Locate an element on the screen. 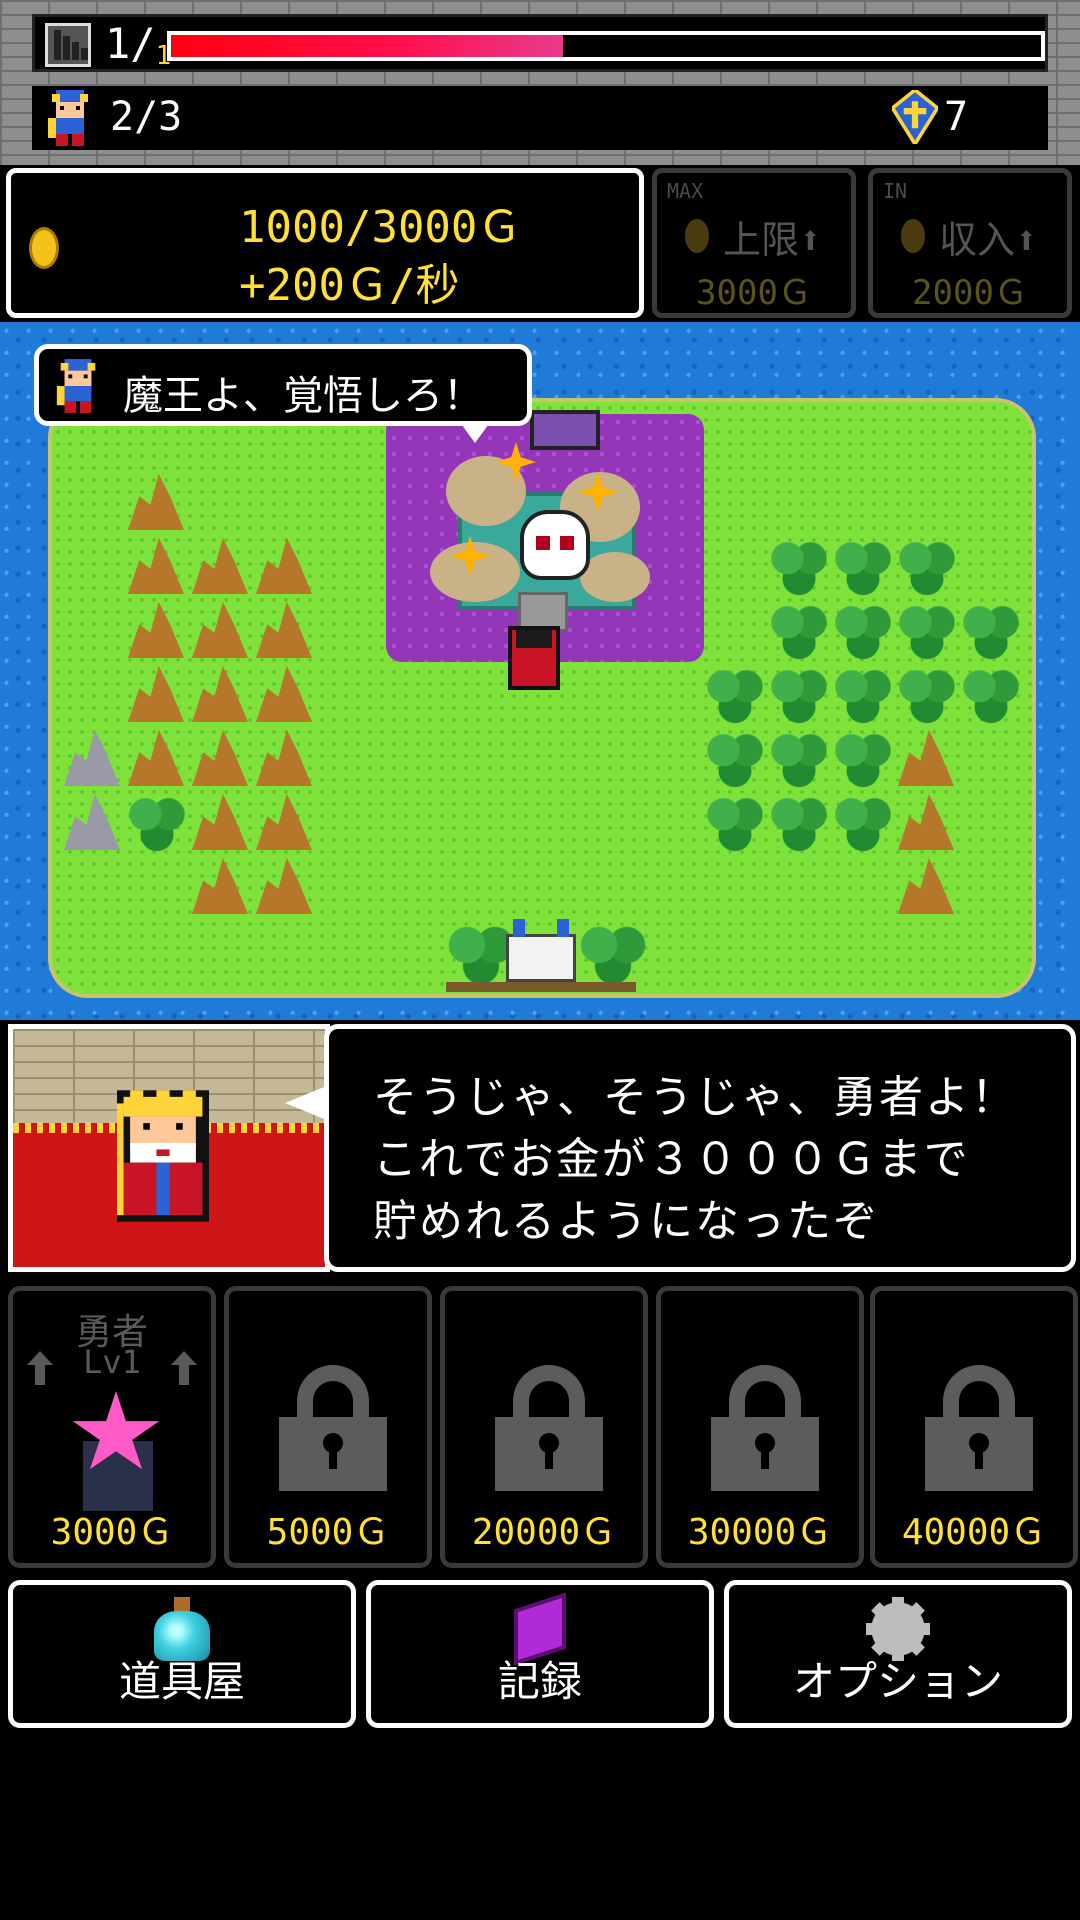 The height and width of the screenshot is (1920, 1080). unit-slot-locked: 30000Ｇ is located at coordinates (760, 1427).